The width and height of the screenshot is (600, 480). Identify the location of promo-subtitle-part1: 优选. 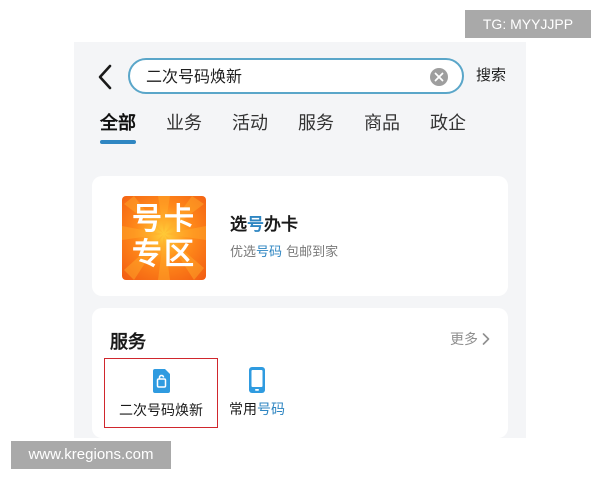
(243, 252).